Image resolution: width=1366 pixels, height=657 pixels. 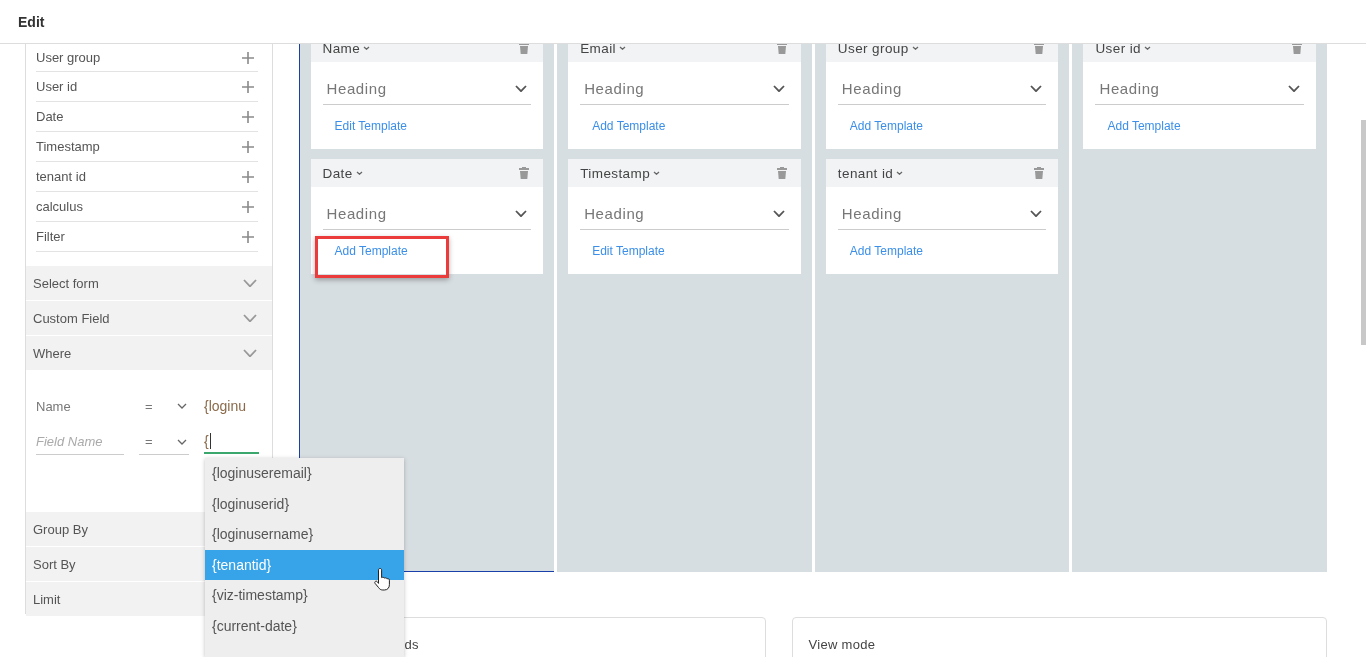 I want to click on window-title: Edit, so click(x=31, y=21).